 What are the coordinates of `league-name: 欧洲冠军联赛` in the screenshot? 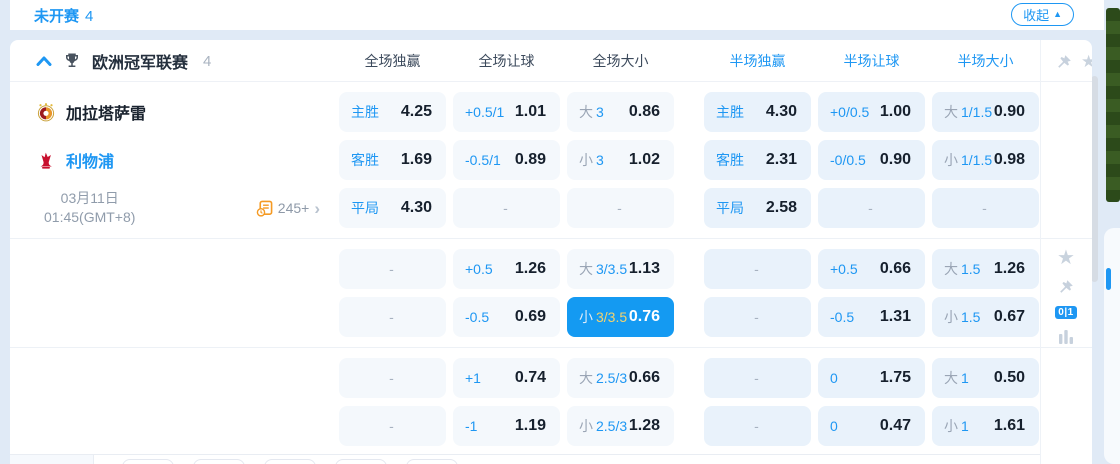 It's located at (140, 61).